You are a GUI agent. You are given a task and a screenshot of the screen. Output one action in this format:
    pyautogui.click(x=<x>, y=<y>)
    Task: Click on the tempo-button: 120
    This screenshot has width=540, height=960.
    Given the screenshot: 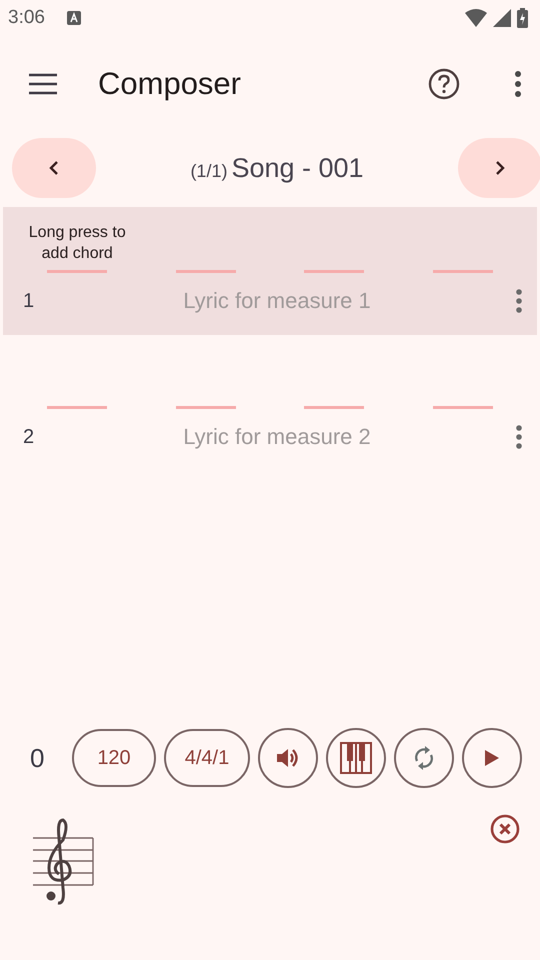 What is the action you would take?
    pyautogui.click(x=114, y=758)
    